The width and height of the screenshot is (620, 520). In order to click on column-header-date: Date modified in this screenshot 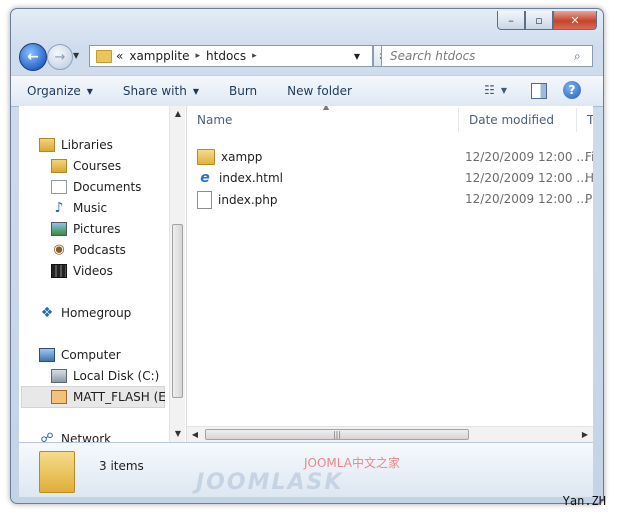, I will do `click(518, 120)`.